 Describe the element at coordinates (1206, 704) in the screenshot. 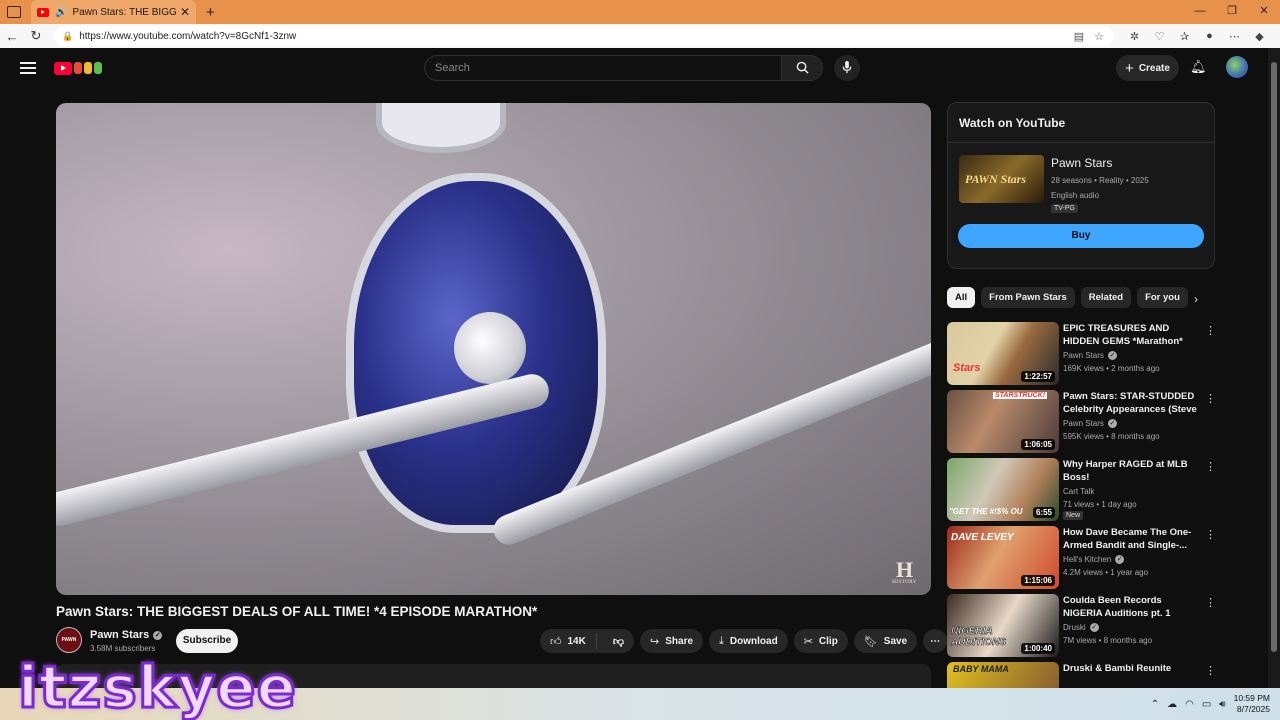

I see `display-icon: ▭` at that location.